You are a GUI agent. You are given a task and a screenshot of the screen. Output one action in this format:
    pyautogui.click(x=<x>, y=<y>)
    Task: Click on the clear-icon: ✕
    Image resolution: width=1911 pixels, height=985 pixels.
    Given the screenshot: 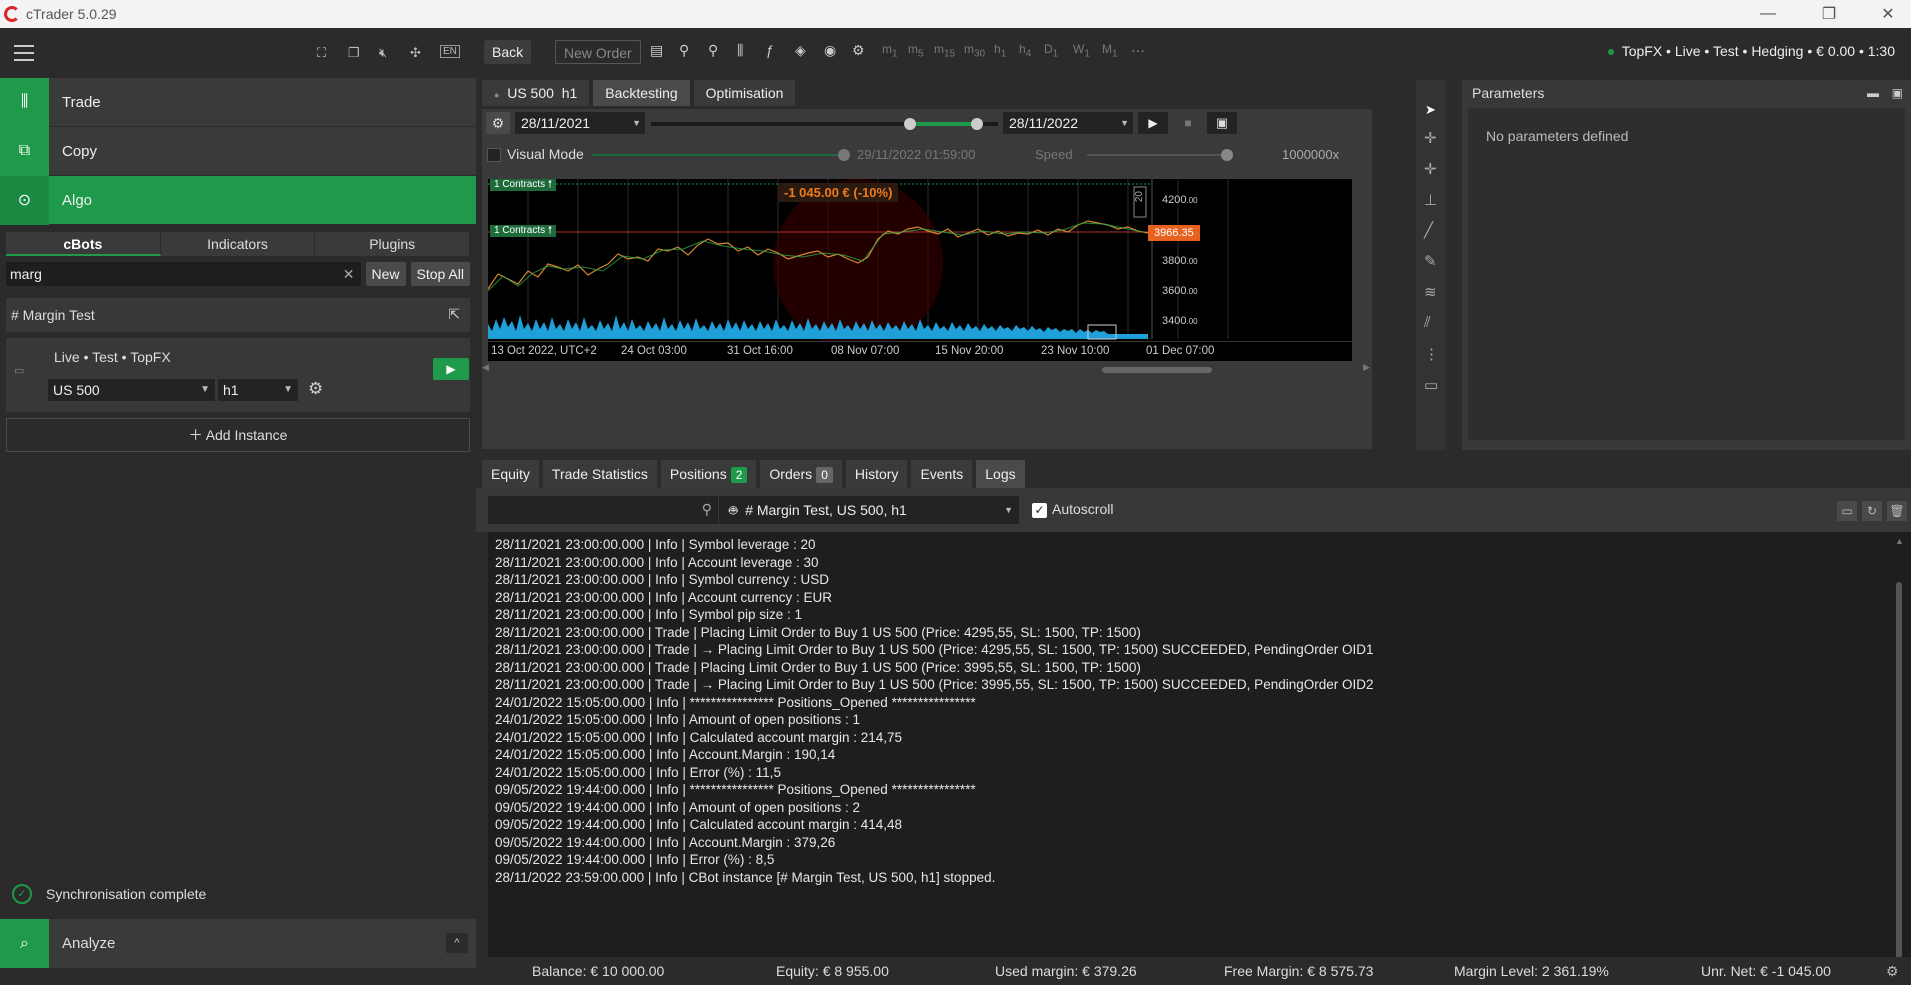 What is the action you would take?
    pyautogui.click(x=349, y=274)
    